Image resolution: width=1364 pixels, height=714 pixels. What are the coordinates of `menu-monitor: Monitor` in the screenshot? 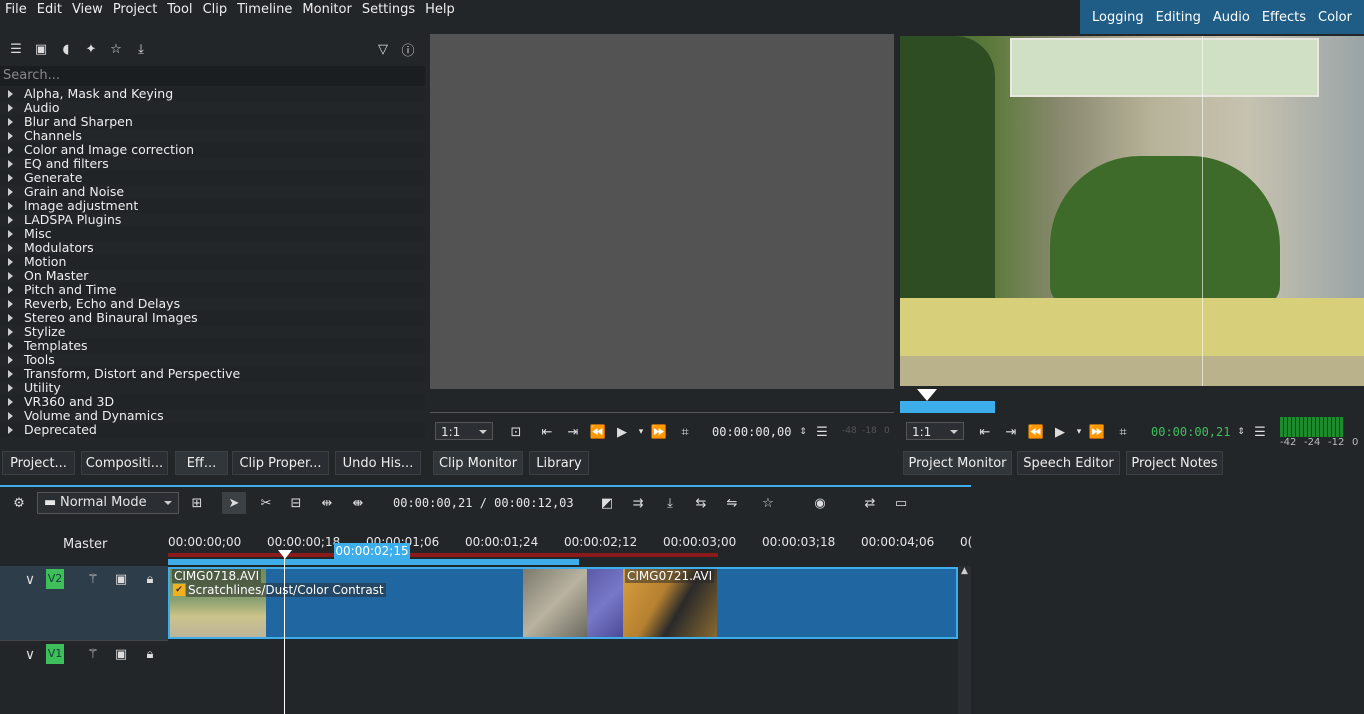 It's located at (326, 9).